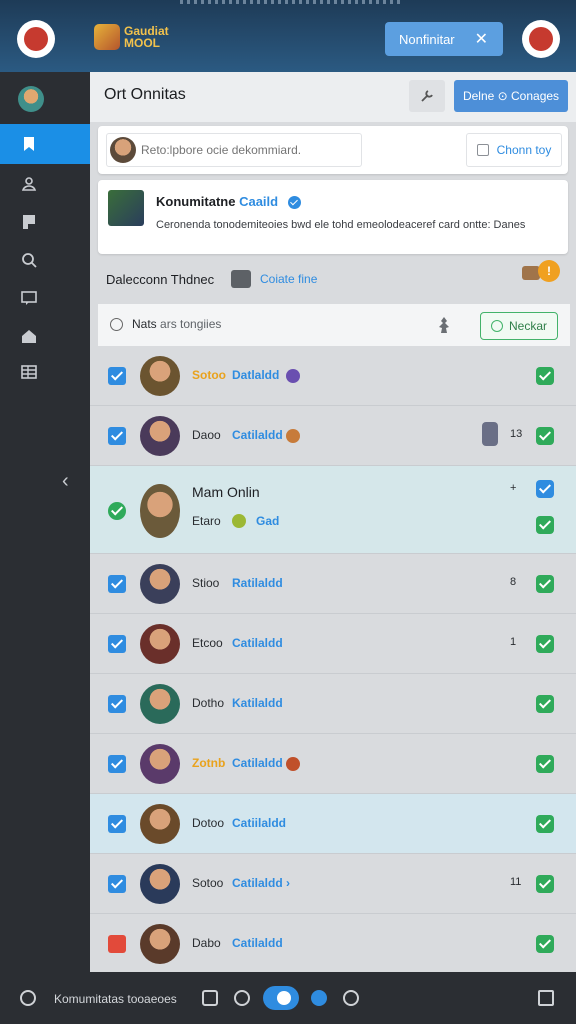 The height and width of the screenshot is (1024, 576). What do you see at coordinates (206, 943) in the screenshot?
I see `row-name: Dabo` at bounding box center [206, 943].